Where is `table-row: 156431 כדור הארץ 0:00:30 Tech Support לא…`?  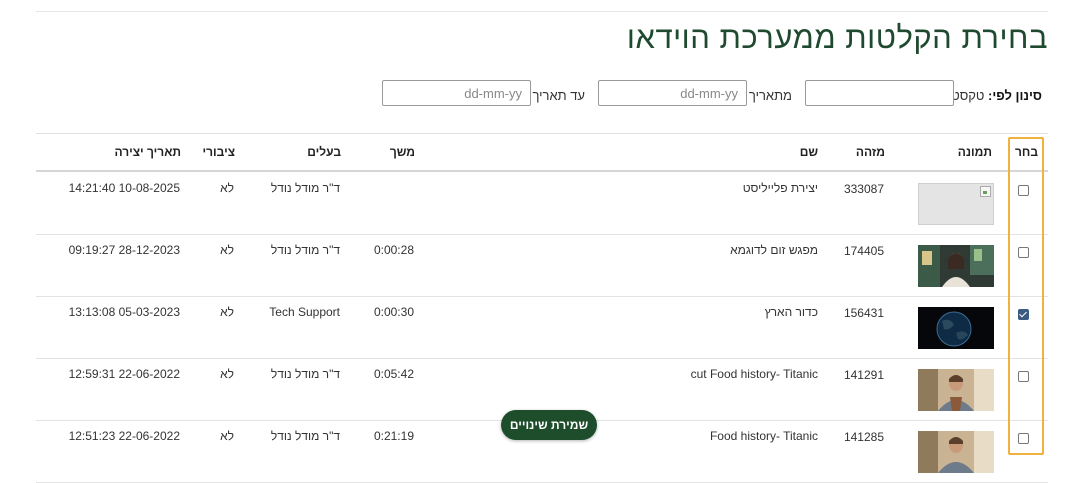 table-row: 156431 כדור הארץ 0:00:30 Tech Support לא… is located at coordinates (542, 327).